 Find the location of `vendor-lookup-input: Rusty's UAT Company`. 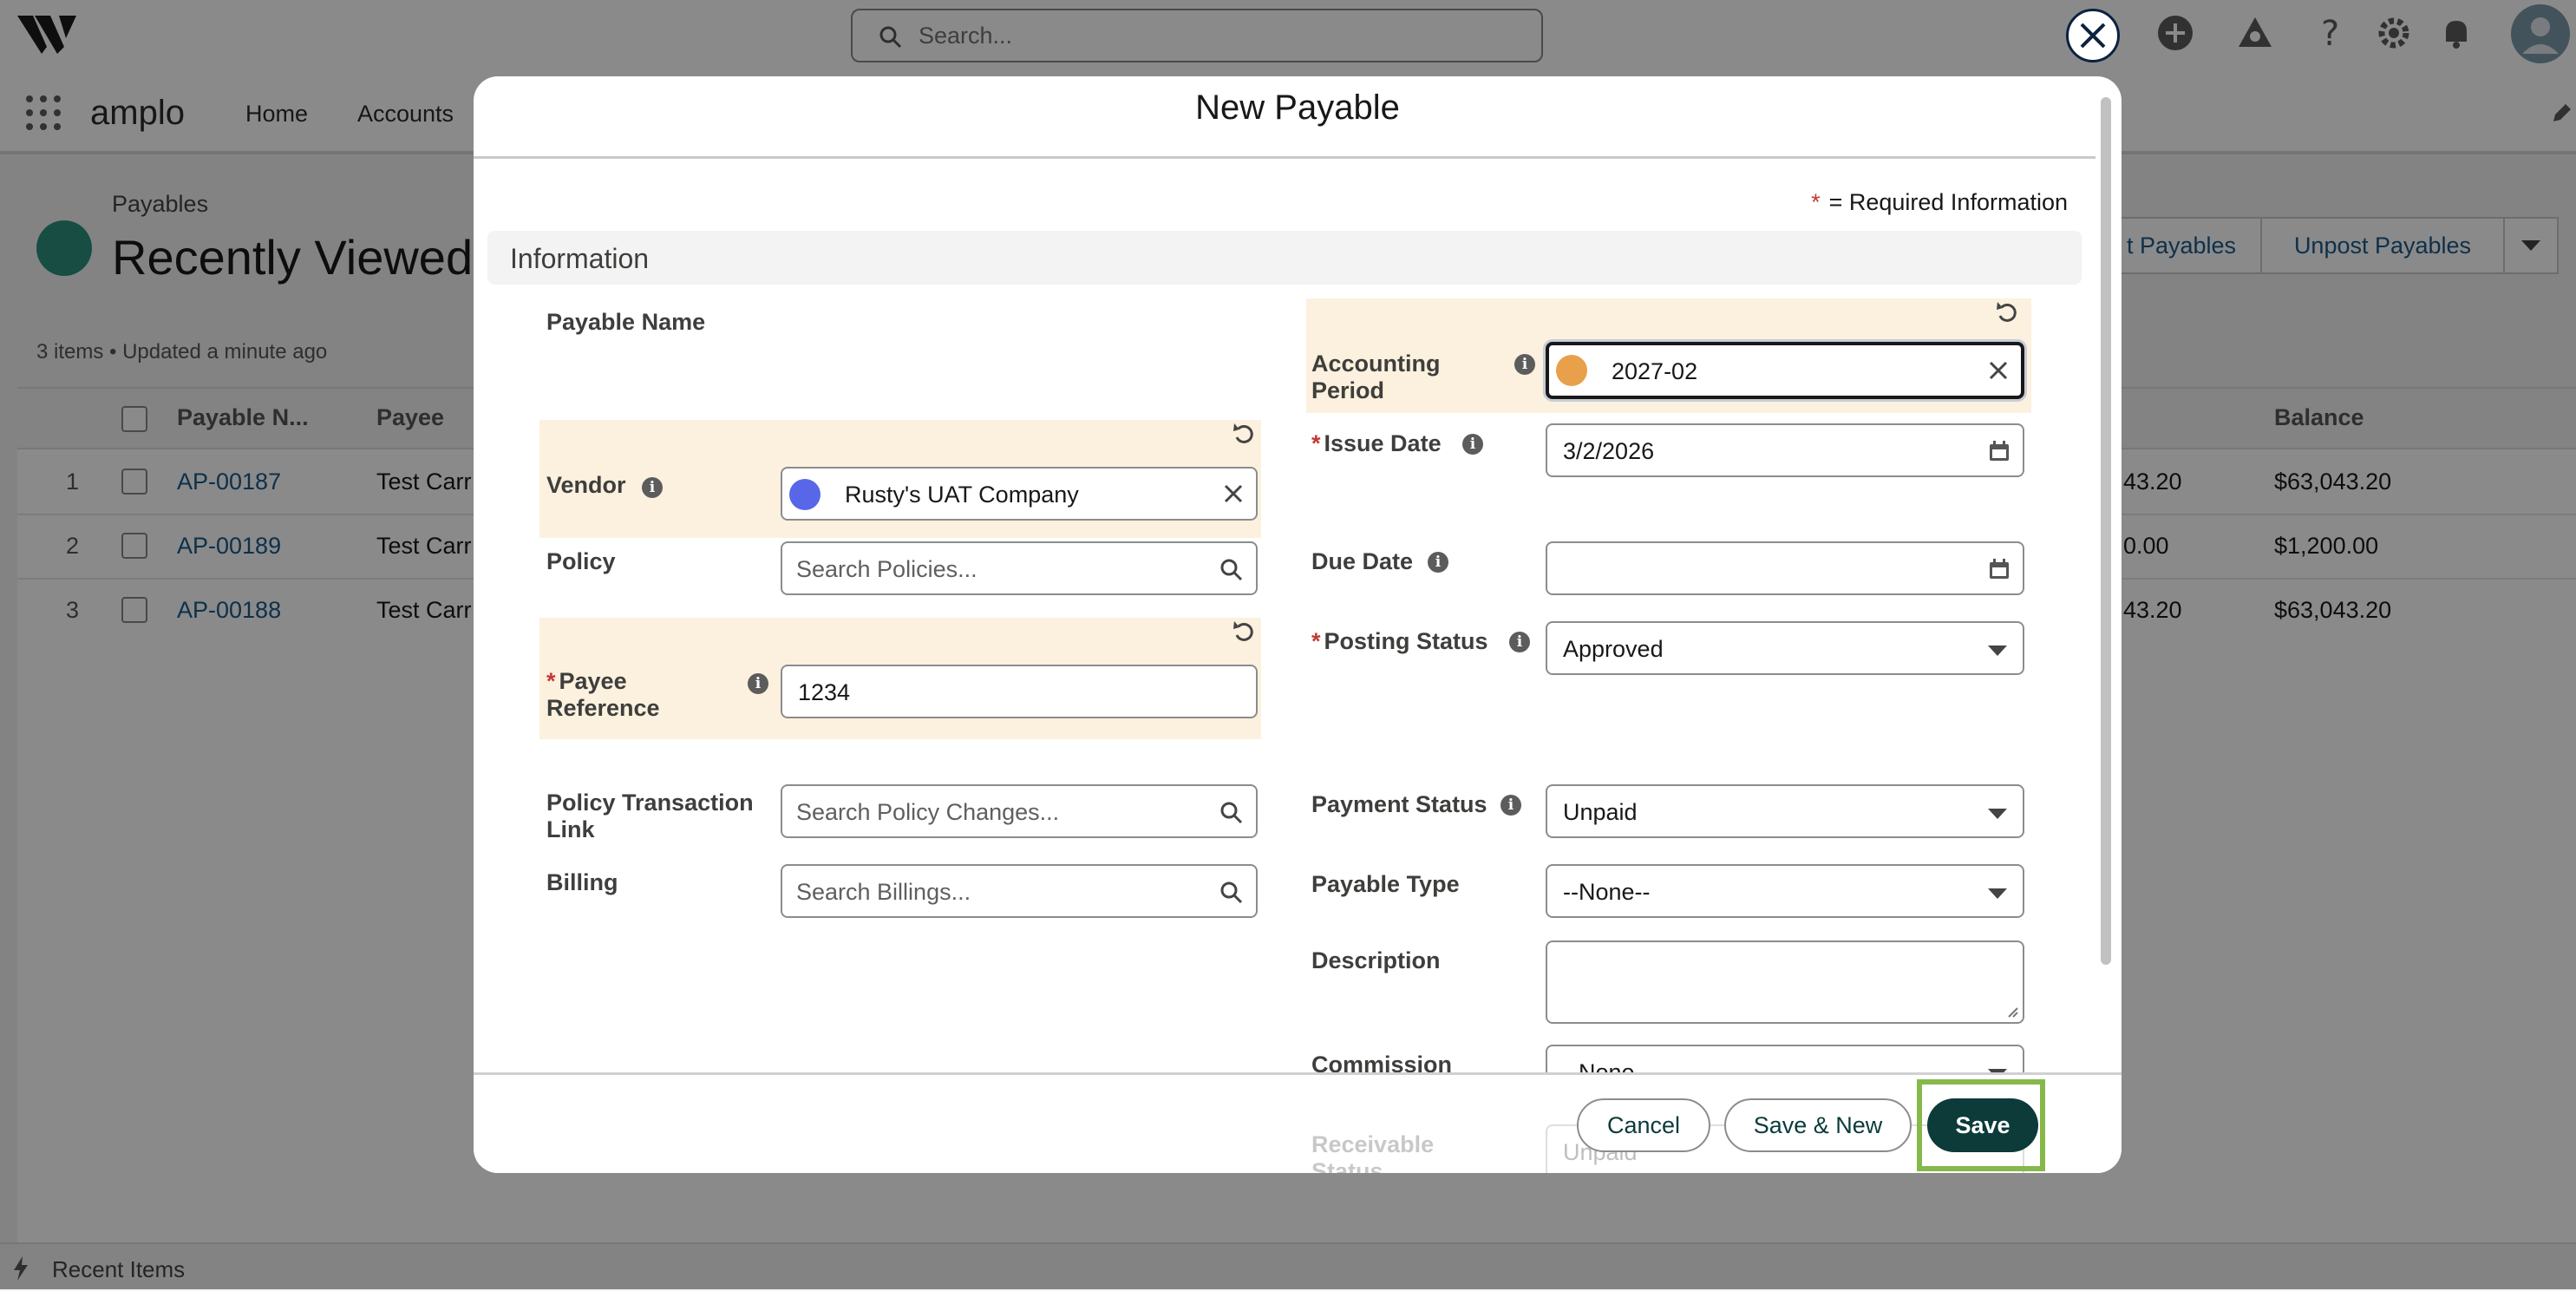

vendor-lookup-input: Rusty's UAT Company is located at coordinates (1019, 494).